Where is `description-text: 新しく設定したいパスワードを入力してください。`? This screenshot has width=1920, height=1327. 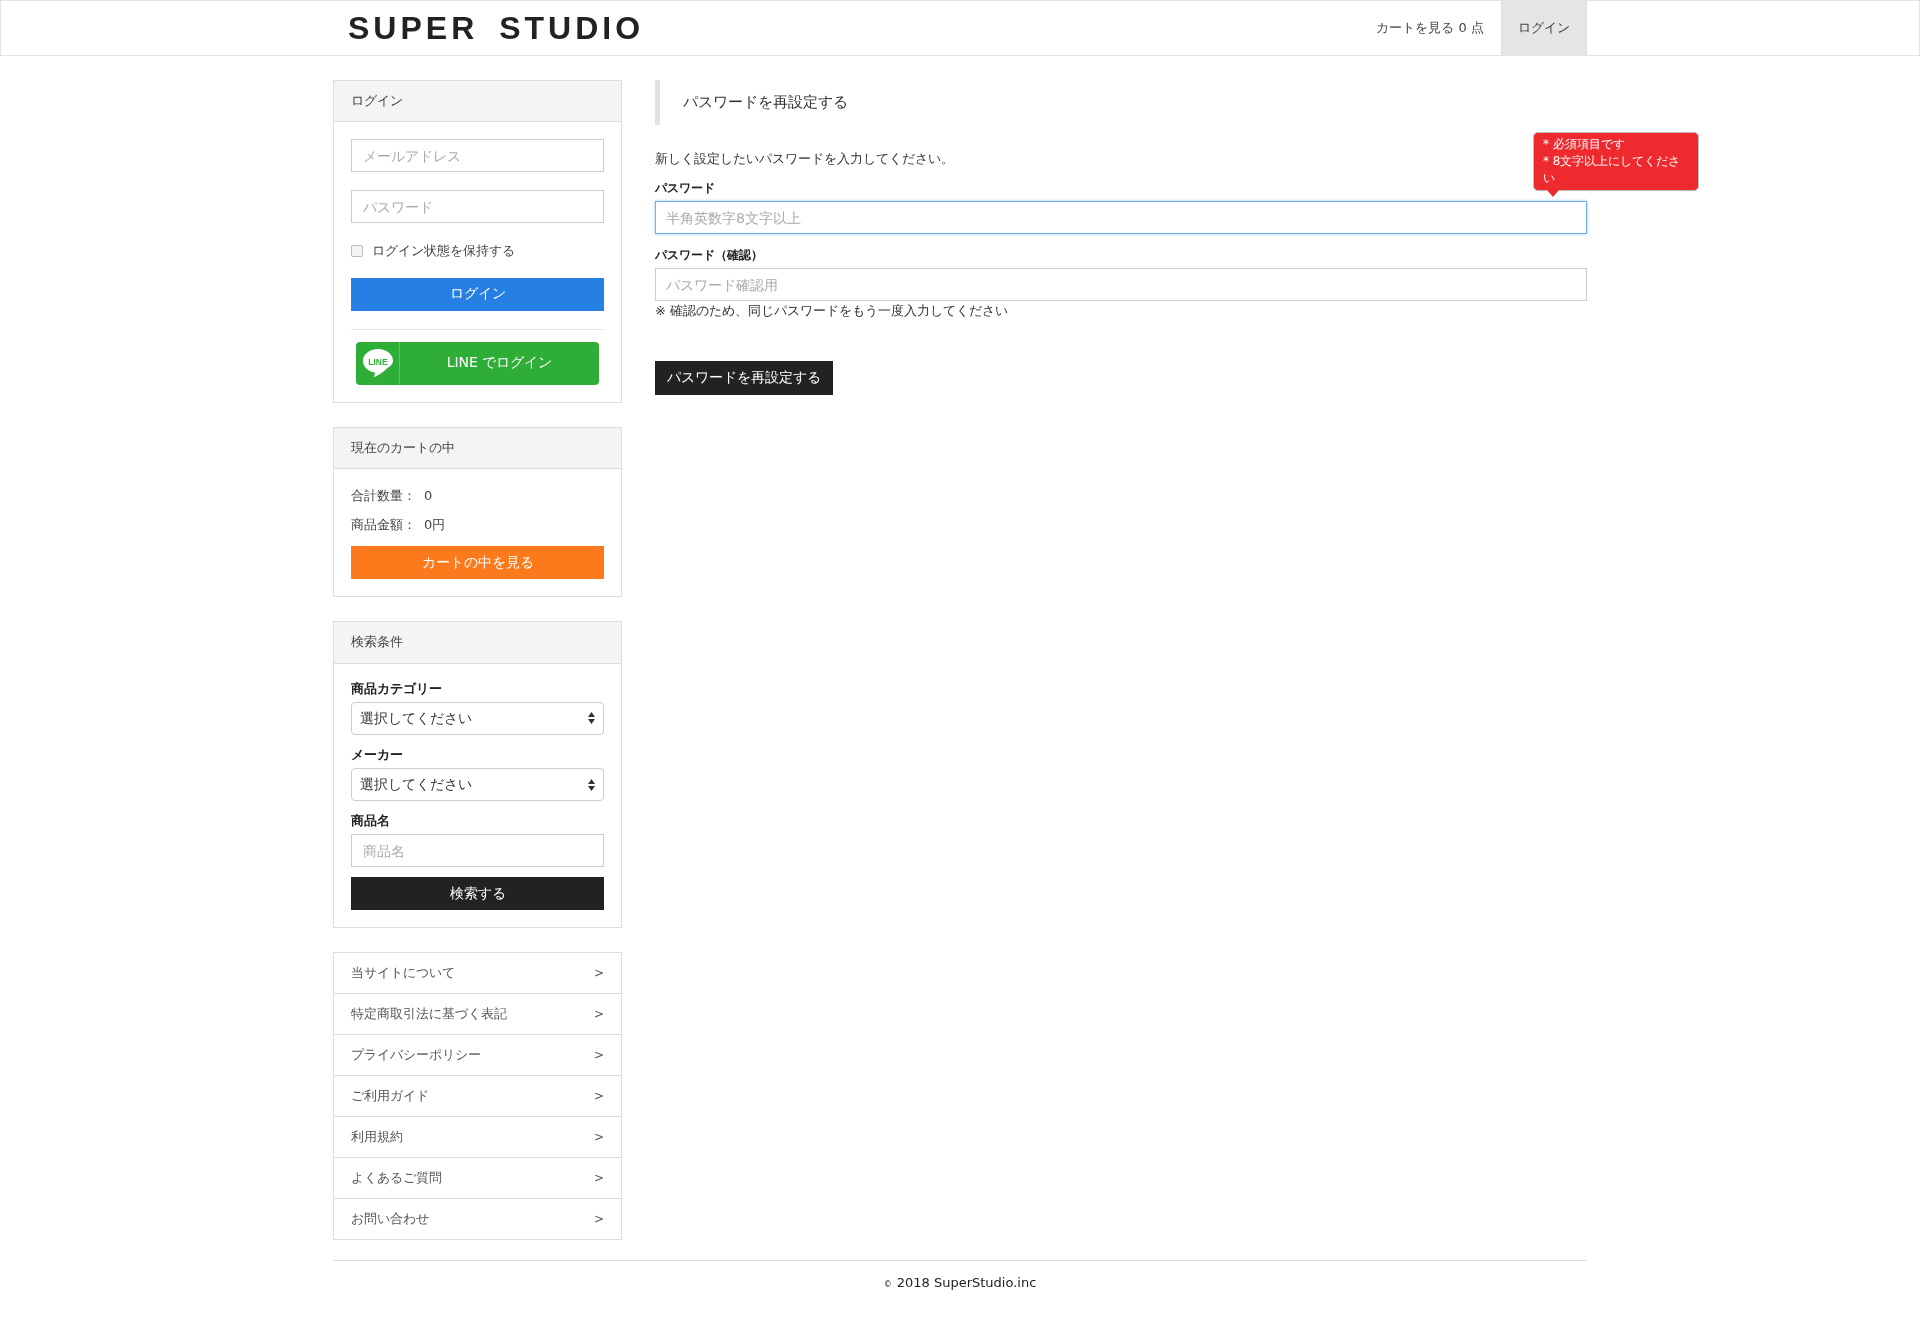 description-text: 新しく設定したいパスワードを入力してください。 is located at coordinates (804, 158).